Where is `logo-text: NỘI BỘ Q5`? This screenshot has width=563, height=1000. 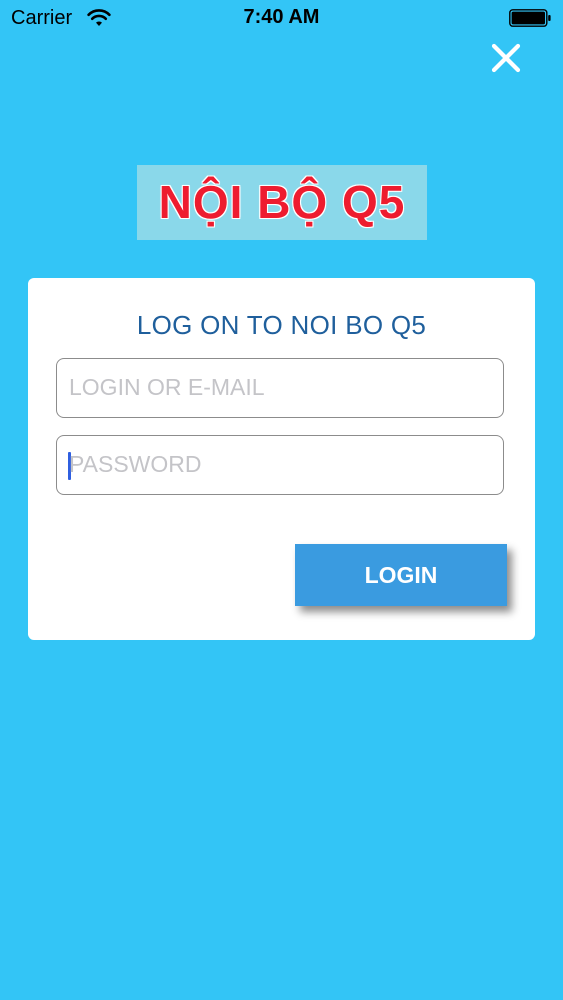
logo-text: NỘI BỘ Q5 is located at coordinates (282, 202).